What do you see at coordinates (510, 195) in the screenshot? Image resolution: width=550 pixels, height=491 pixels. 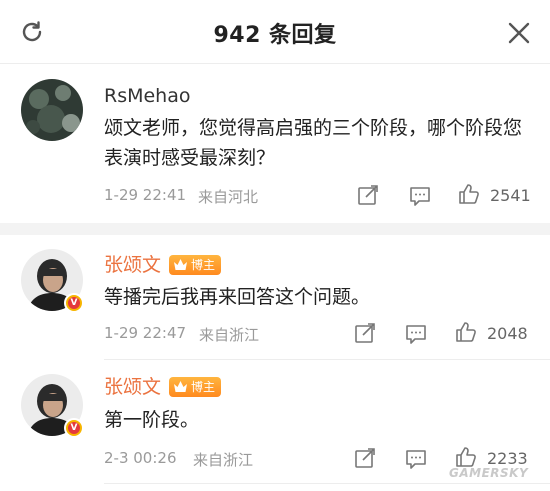 I see `like-count: 2541` at bounding box center [510, 195].